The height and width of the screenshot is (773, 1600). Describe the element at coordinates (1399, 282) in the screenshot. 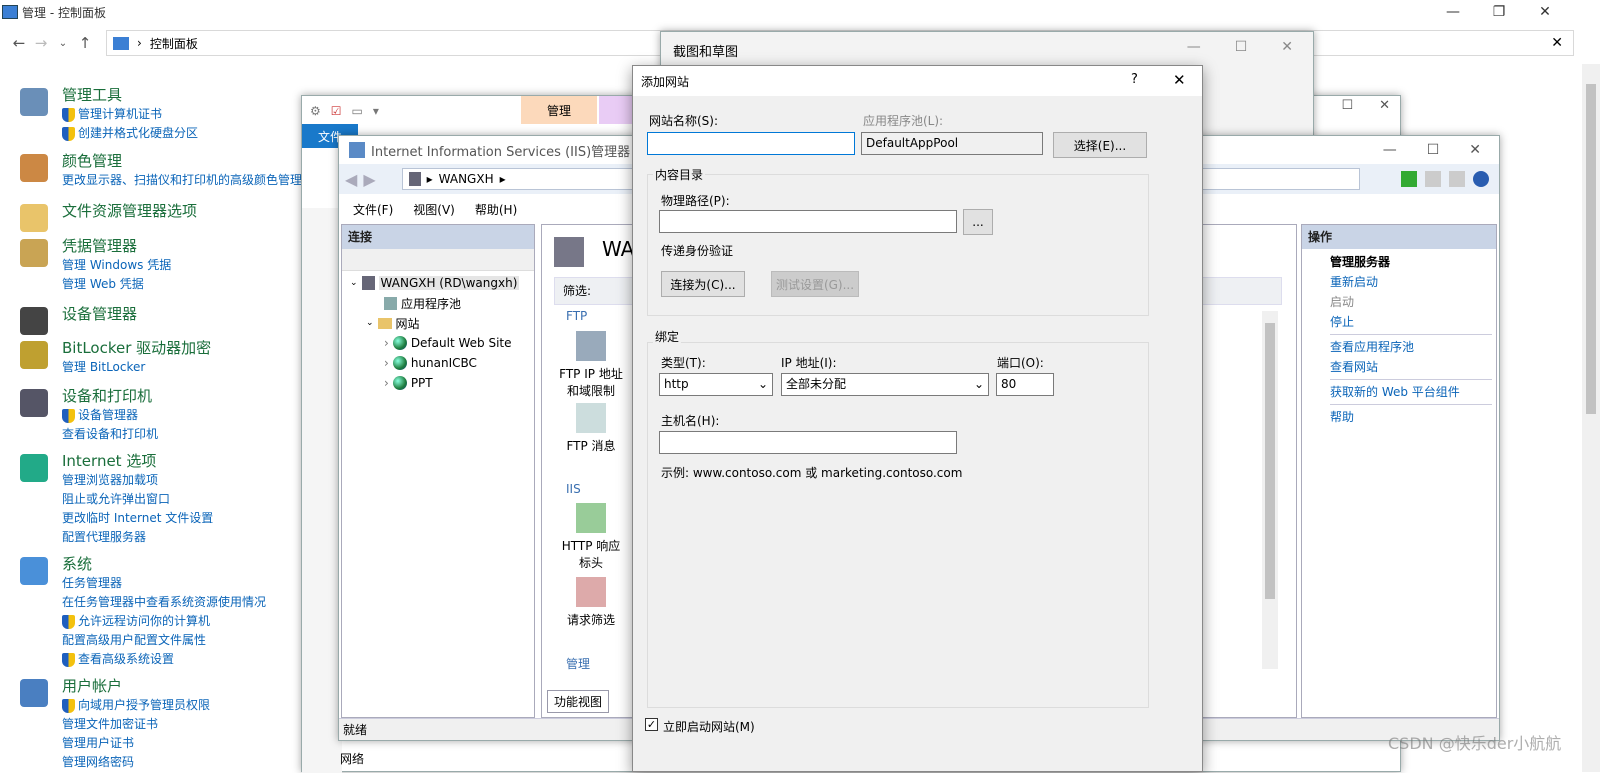

I see `action-restart: 重新启动` at that location.